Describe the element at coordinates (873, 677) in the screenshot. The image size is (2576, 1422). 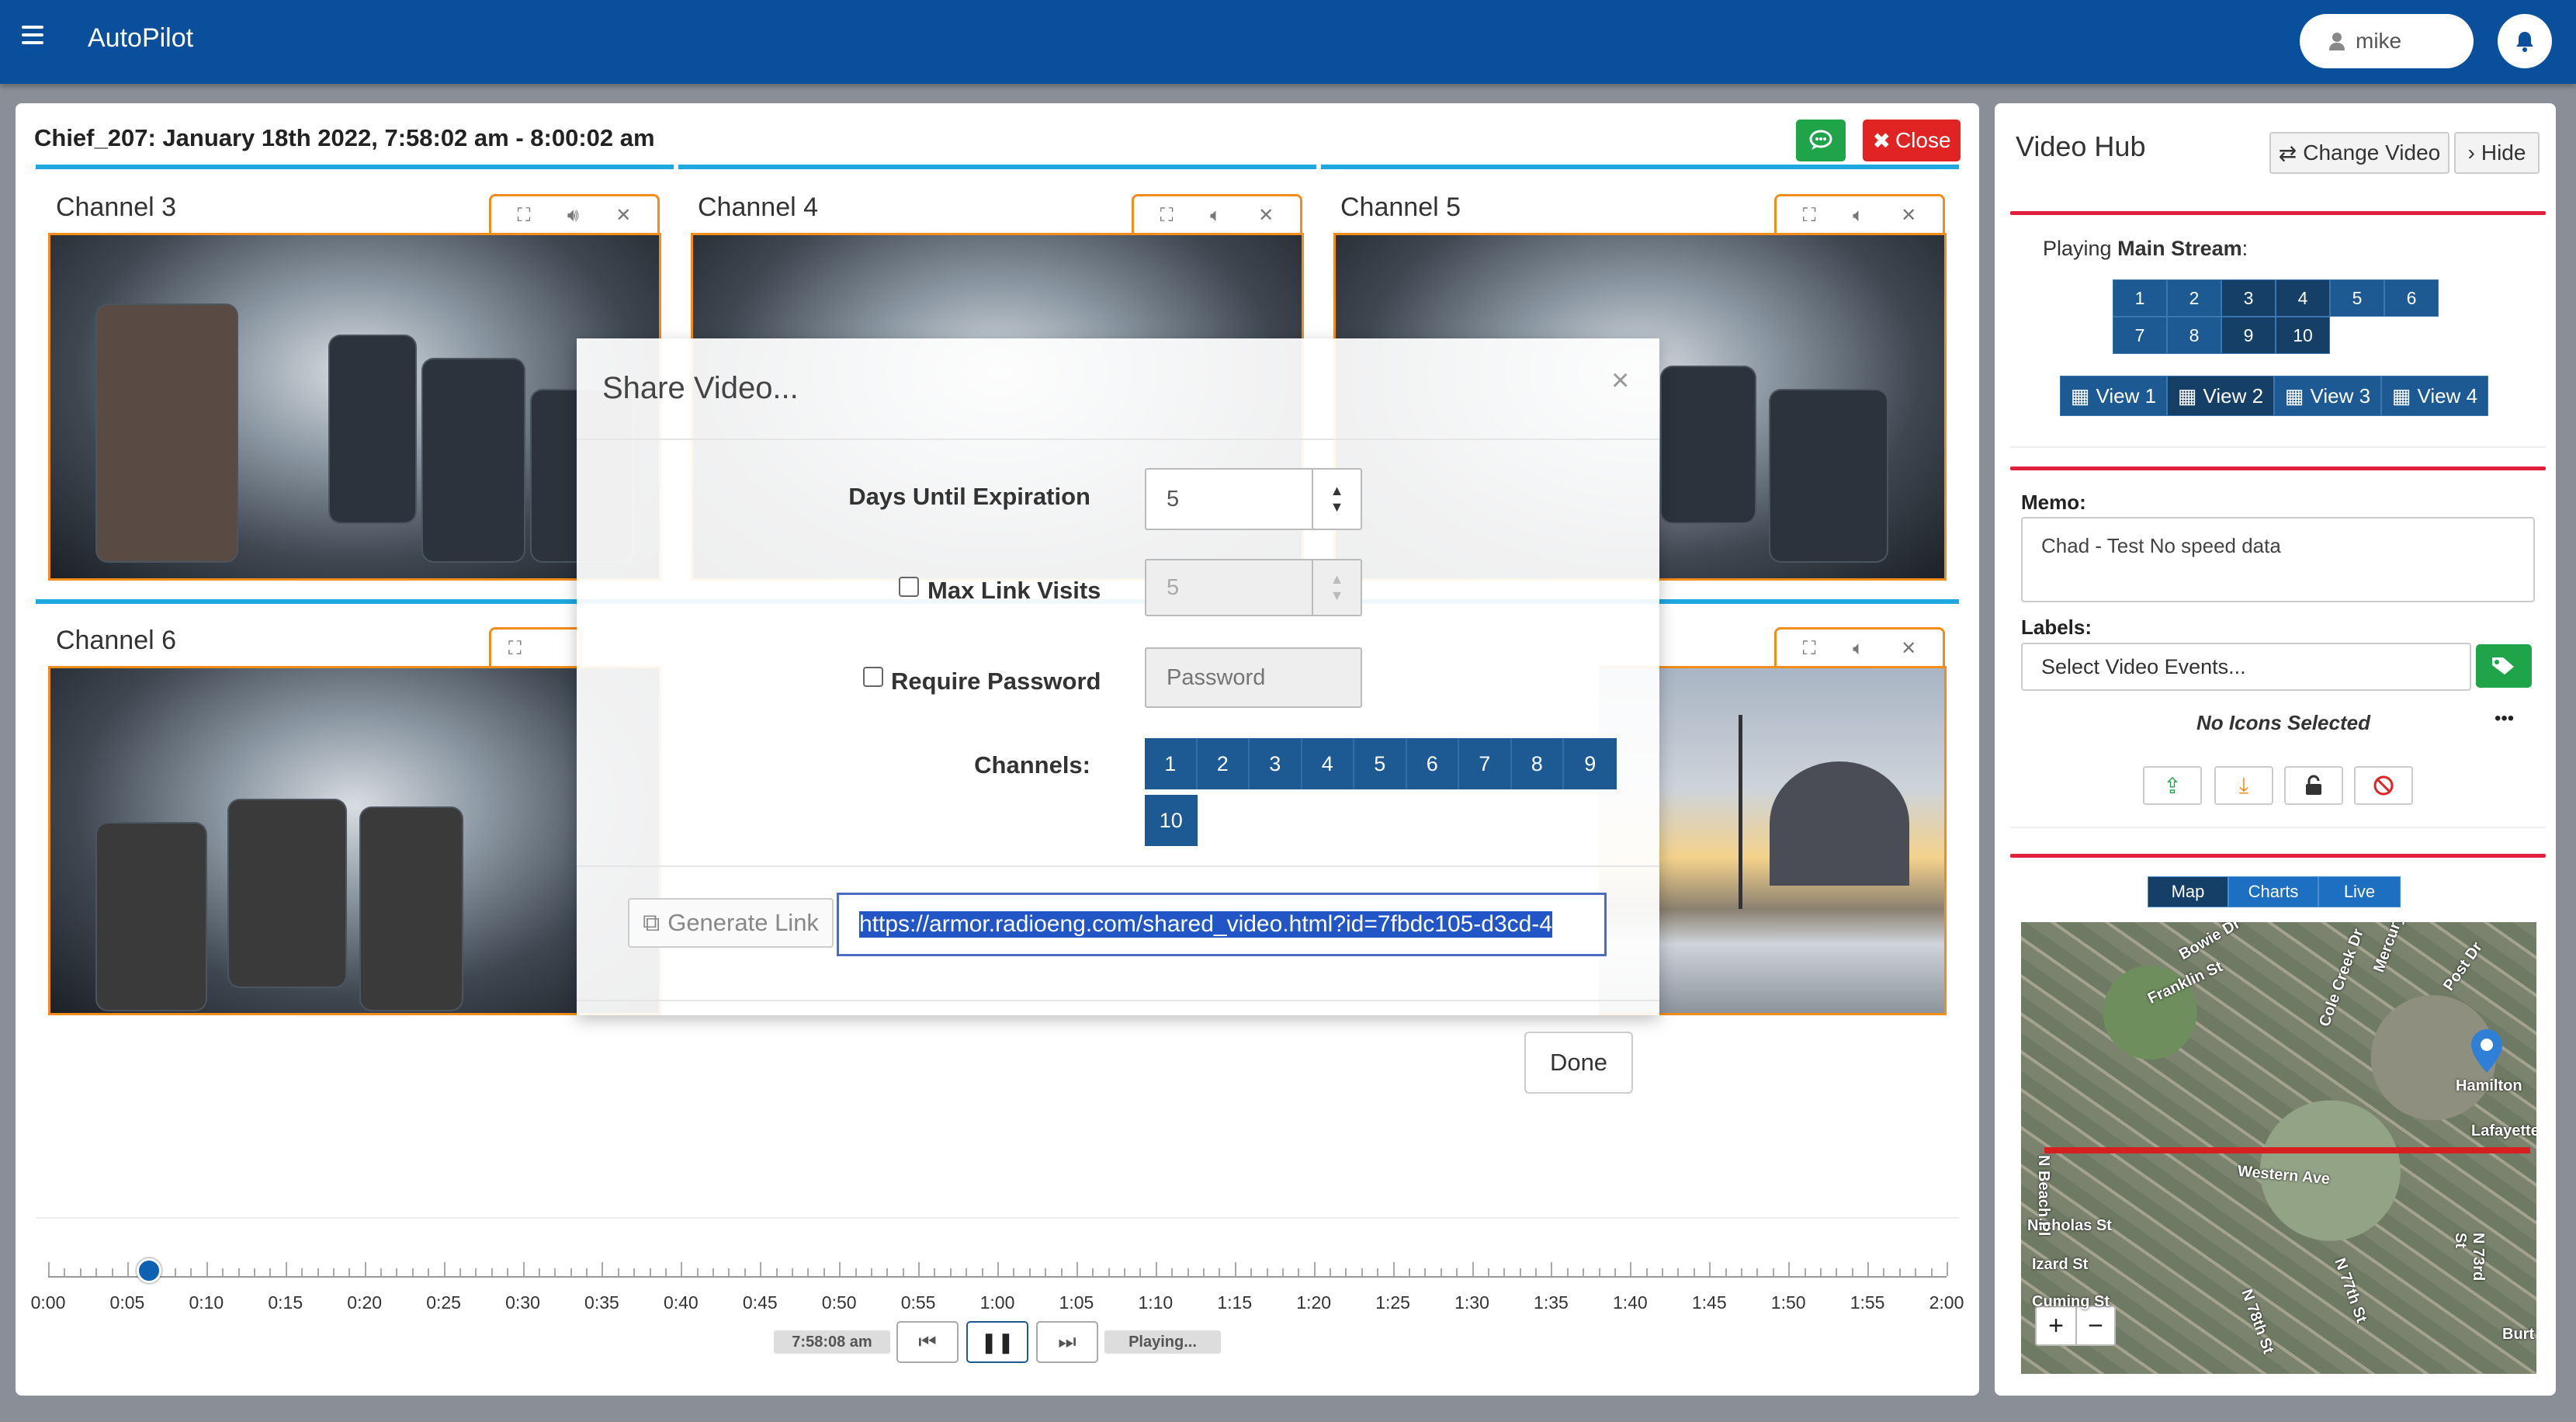
I see `require-password-checkbox` at that location.